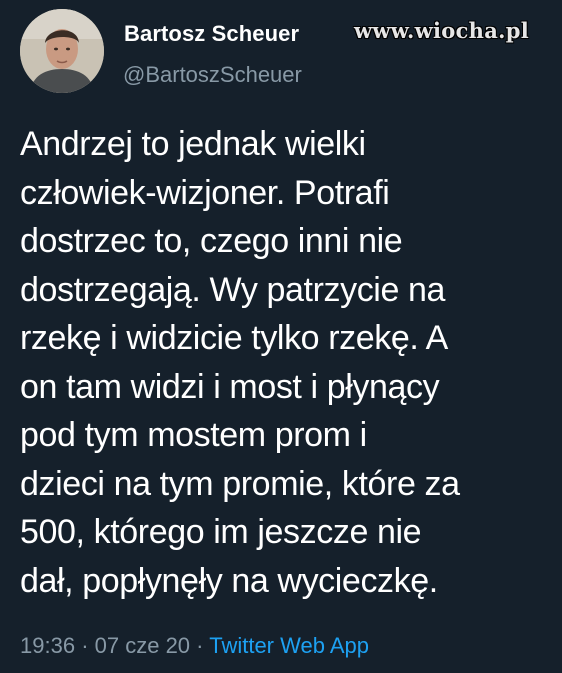  What do you see at coordinates (193, 435) in the screenshot?
I see `tweet-text-line: pod tym mostem prom i` at bounding box center [193, 435].